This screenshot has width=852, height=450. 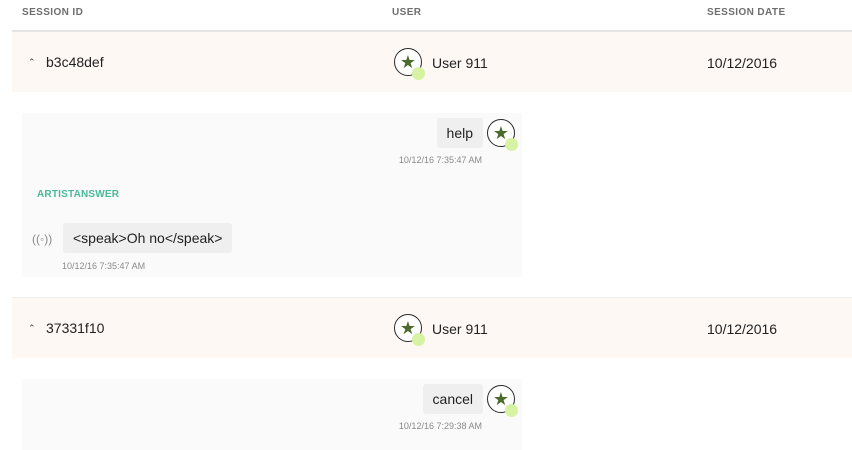 What do you see at coordinates (440, 426) in the screenshot?
I see `message-timestamp: 10/12/16 7:29:38 AM` at bounding box center [440, 426].